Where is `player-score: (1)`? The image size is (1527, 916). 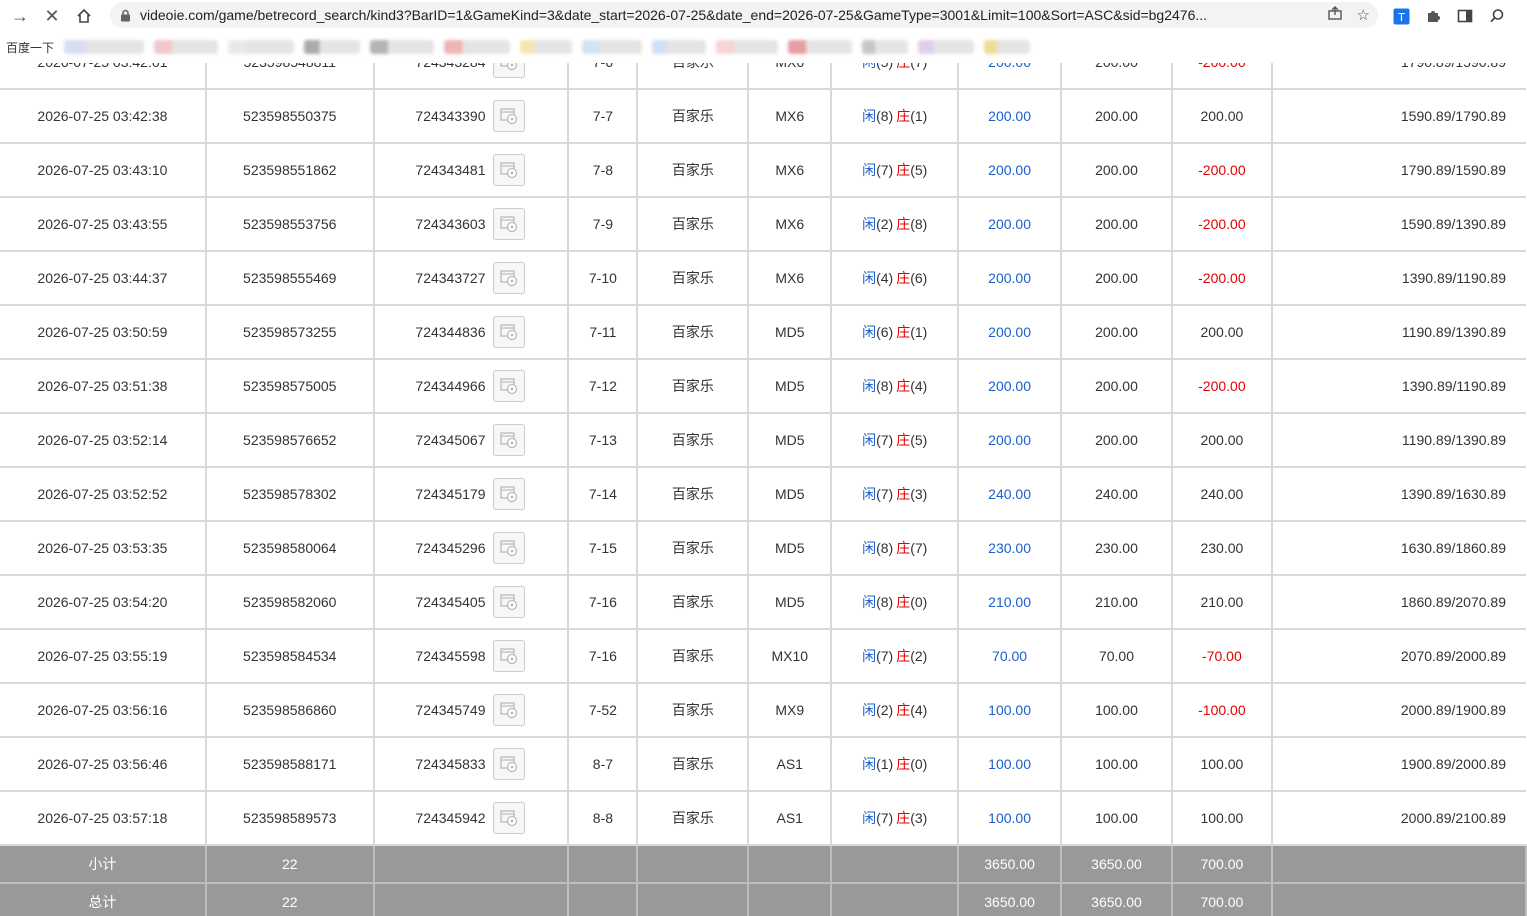
player-score: (1) is located at coordinates (885, 764).